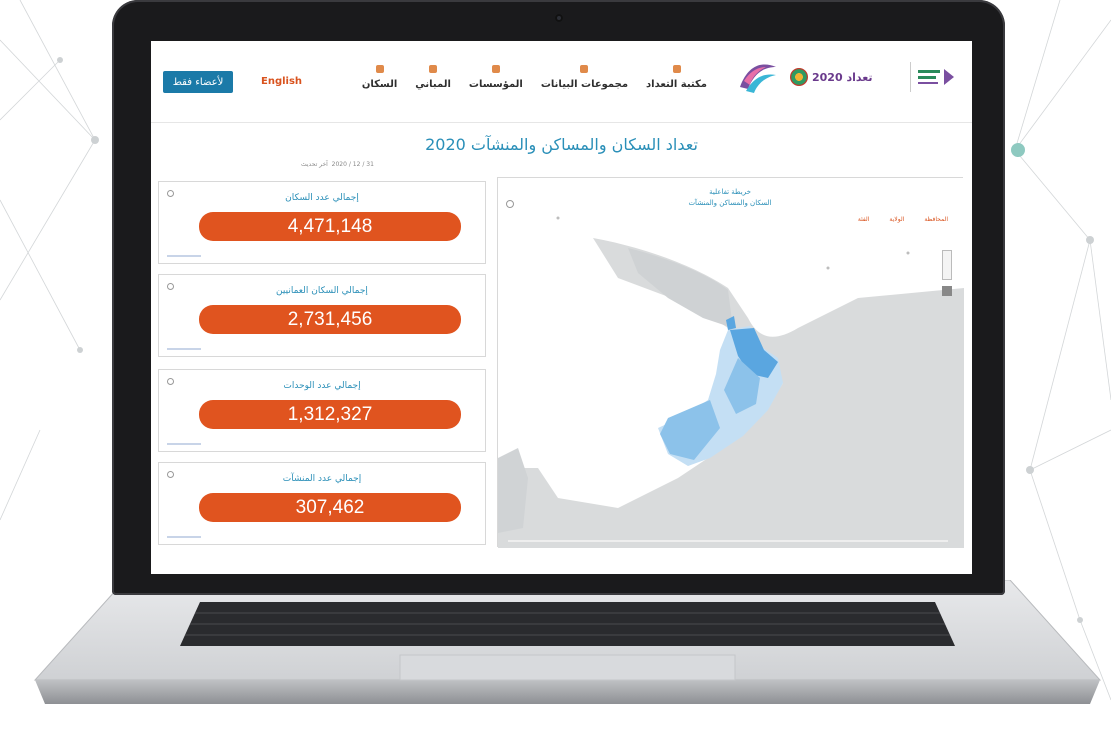 This screenshot has height=733, width=1111. I want to click on stat-card-total-units: إجمالي عدد الوحدات 1,312,327, so click(322, 410).